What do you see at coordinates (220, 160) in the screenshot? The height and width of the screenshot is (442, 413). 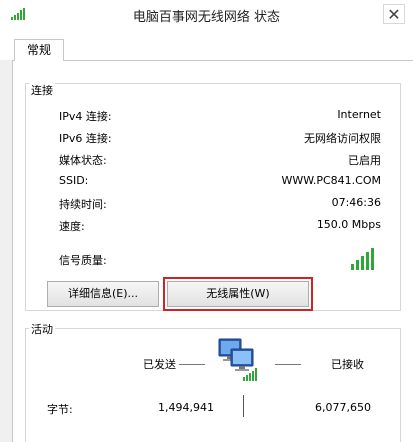 I see `media-state-row: 媒体状态: 已启用` at bounding box center [220, 160].